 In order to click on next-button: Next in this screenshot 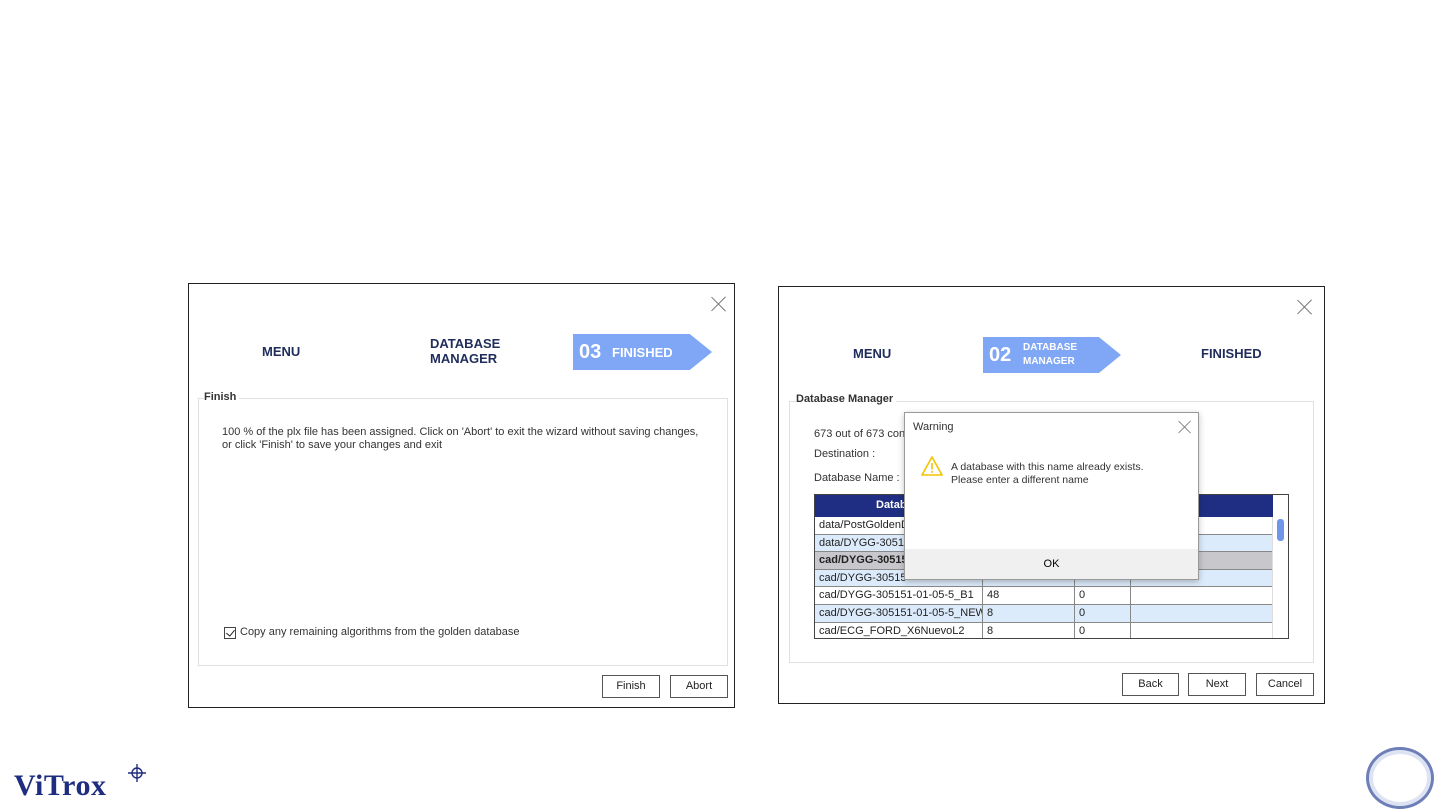, I will do `click(1217, 684)`.